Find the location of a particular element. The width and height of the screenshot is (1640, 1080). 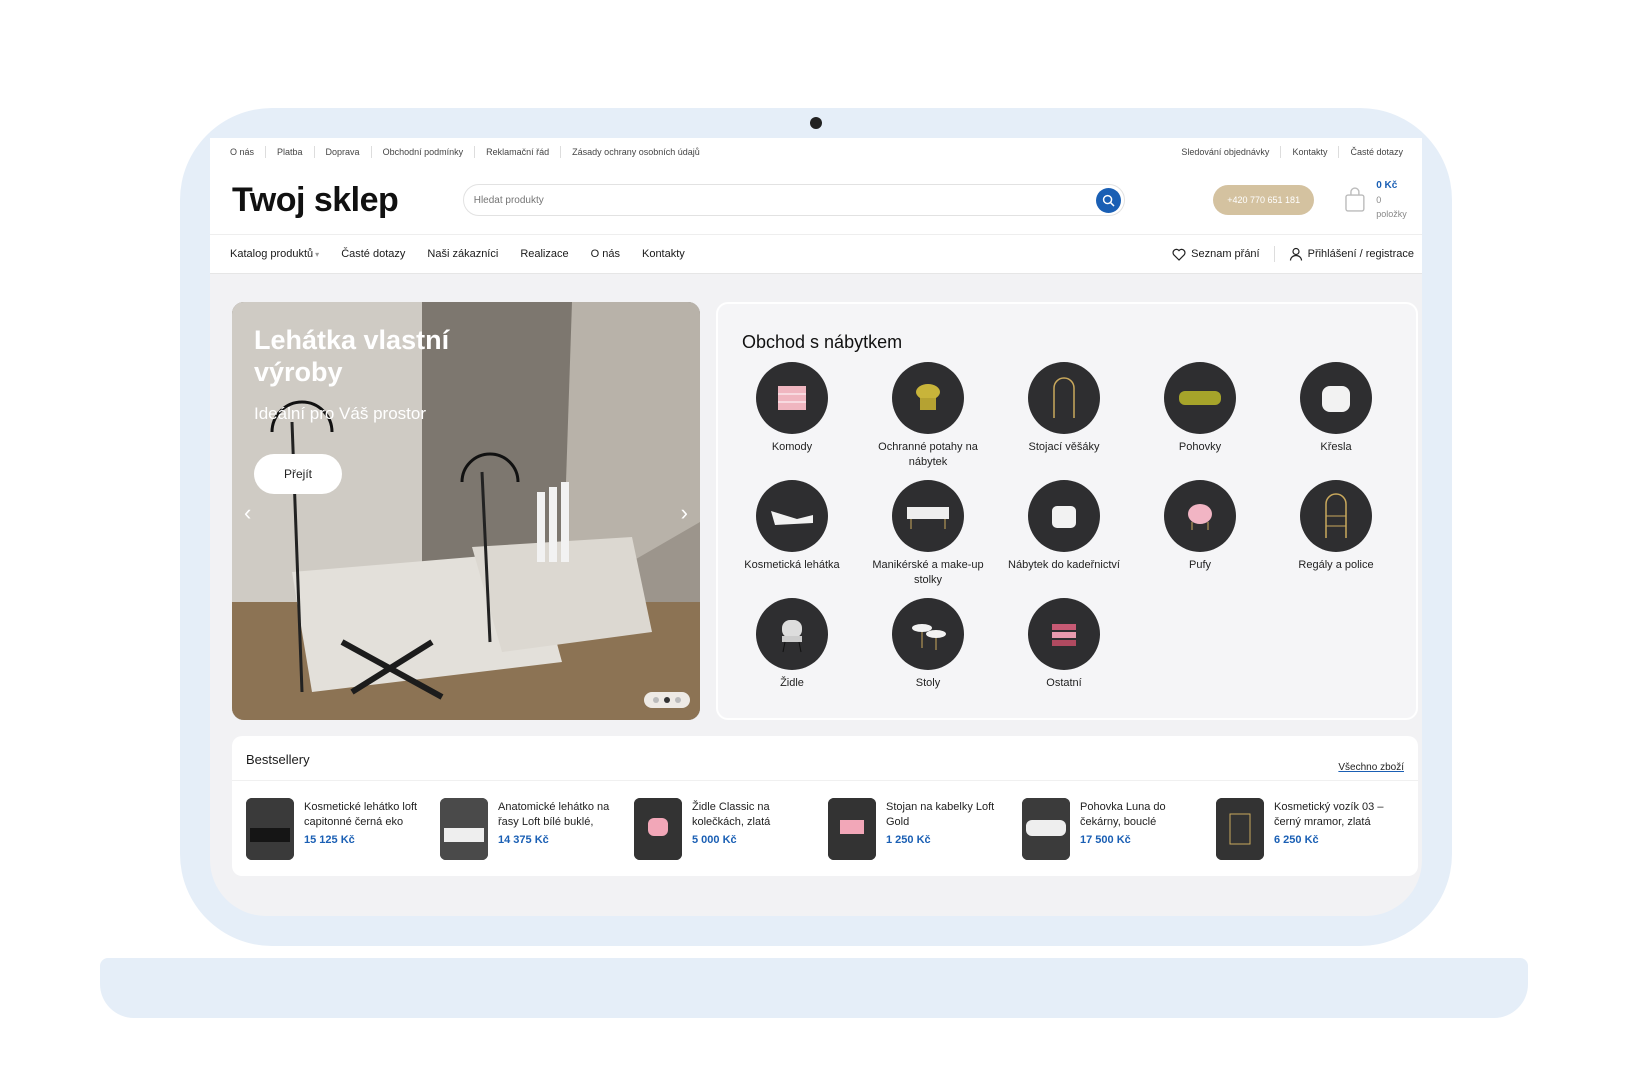

category-item: Nábytek do kadeřnictví is located at coordinates (1064, 526).